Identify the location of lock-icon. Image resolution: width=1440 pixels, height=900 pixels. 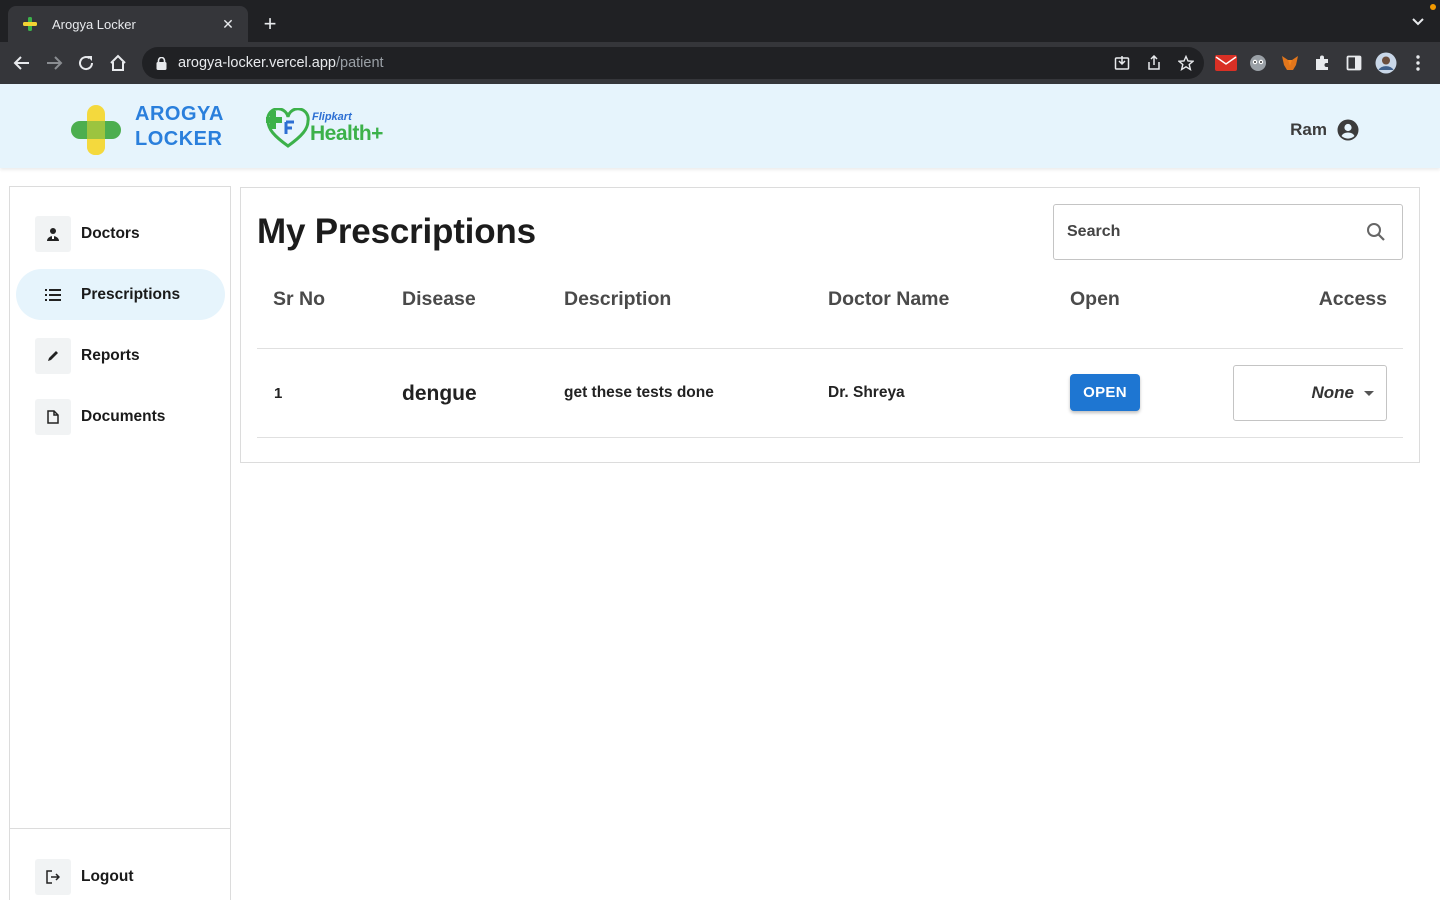
(161, 63).